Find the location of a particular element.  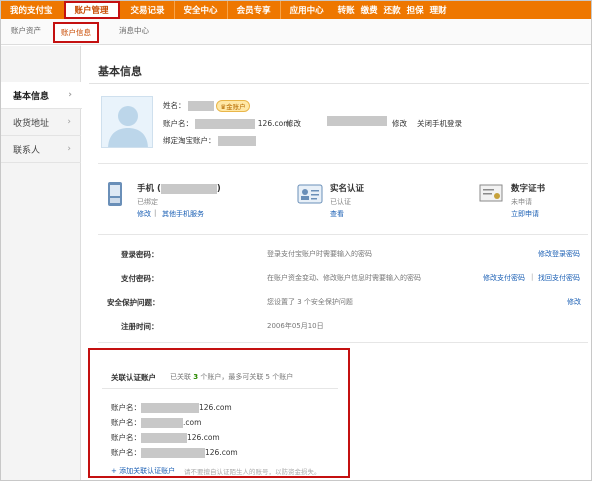

login-password-row: 登录密码： 登录支付宝账户时需要输入的密码 修改登录密码 is located at coordinates (296, 259).